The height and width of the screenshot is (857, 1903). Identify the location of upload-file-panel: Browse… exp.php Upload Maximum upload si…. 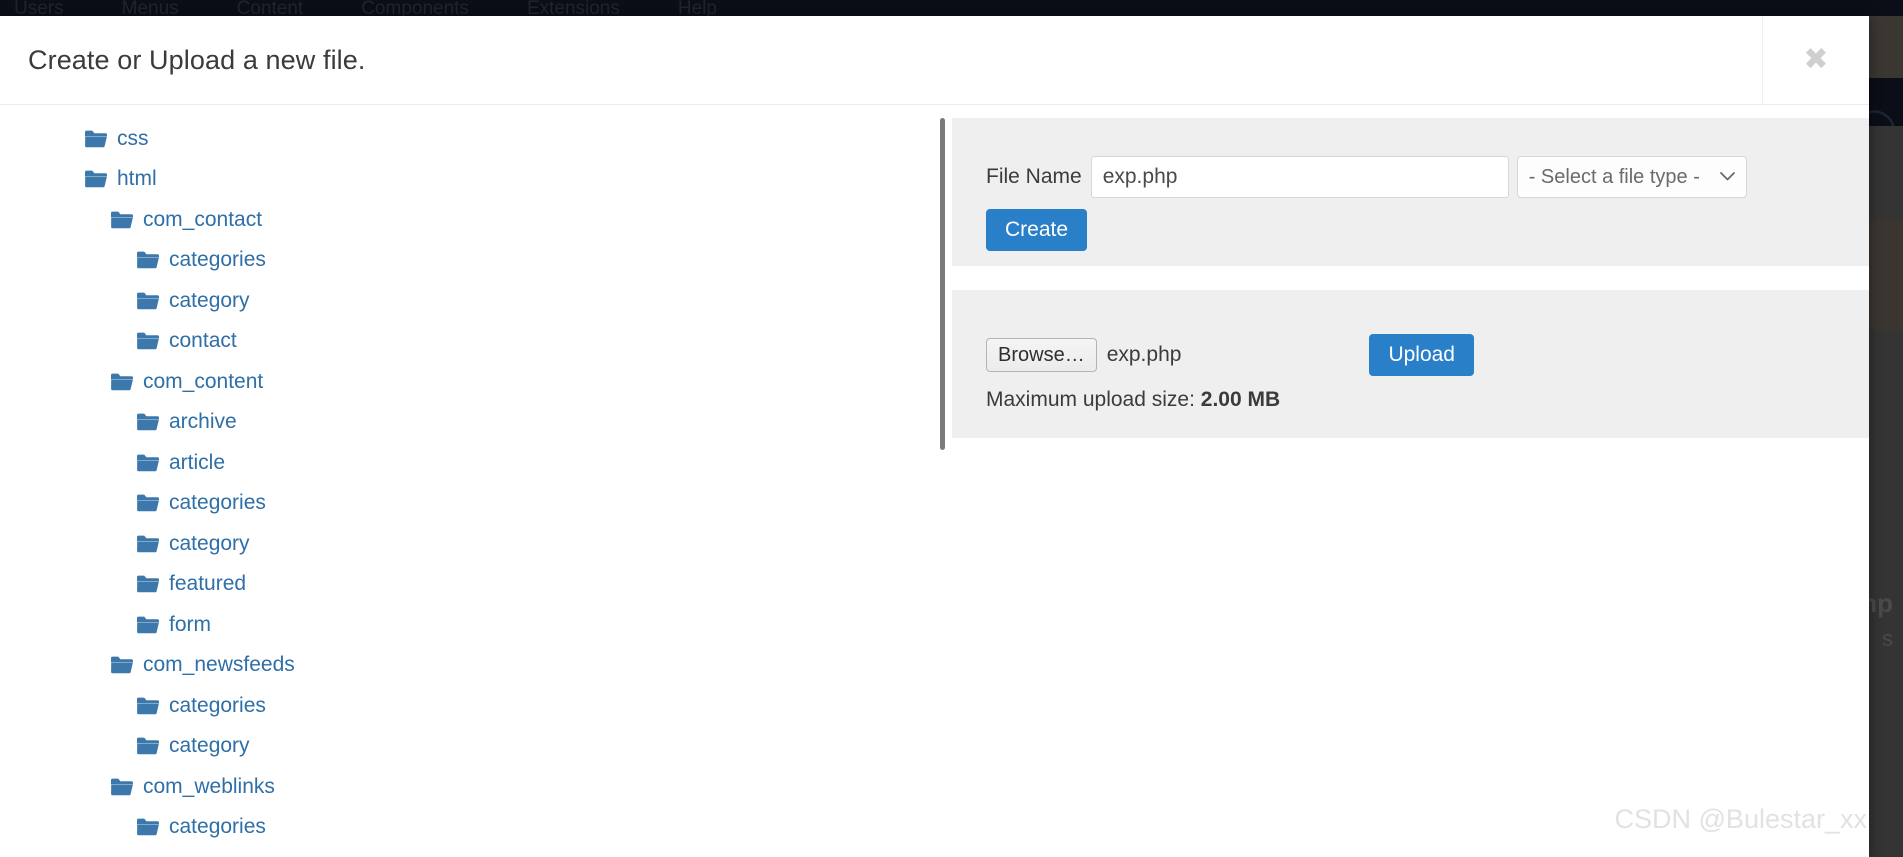
(1410, 364).